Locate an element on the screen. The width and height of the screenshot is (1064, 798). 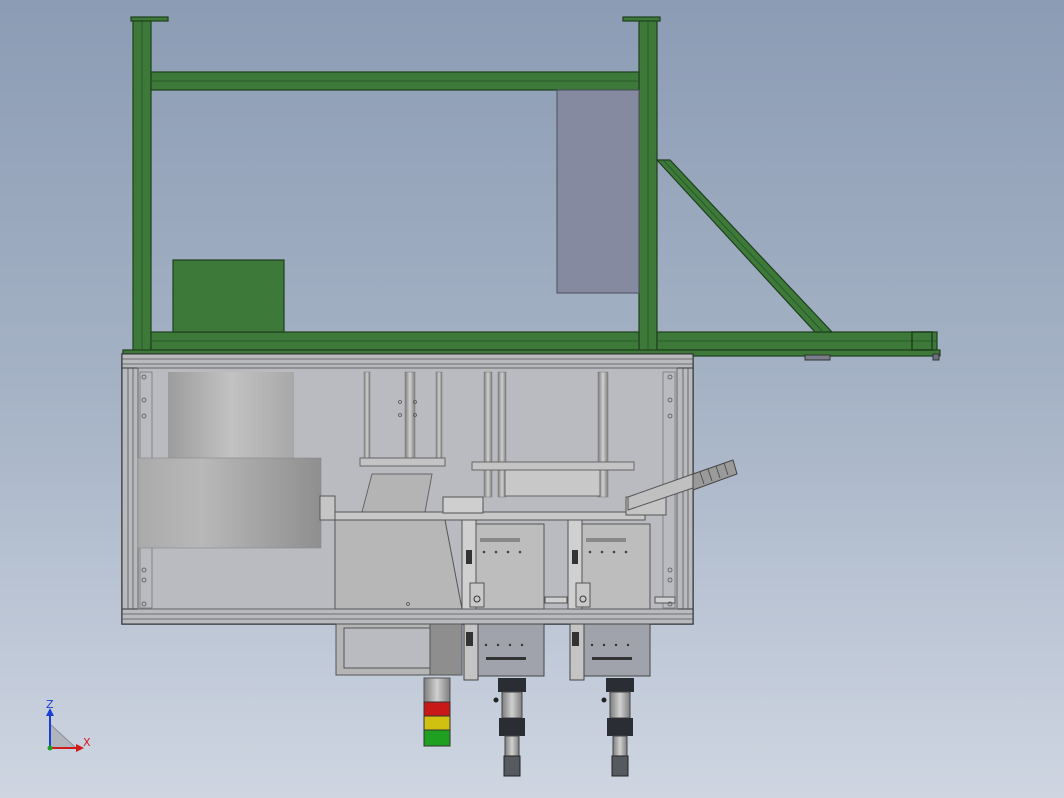
outrigger-pad is located at coordinates (817, 357).